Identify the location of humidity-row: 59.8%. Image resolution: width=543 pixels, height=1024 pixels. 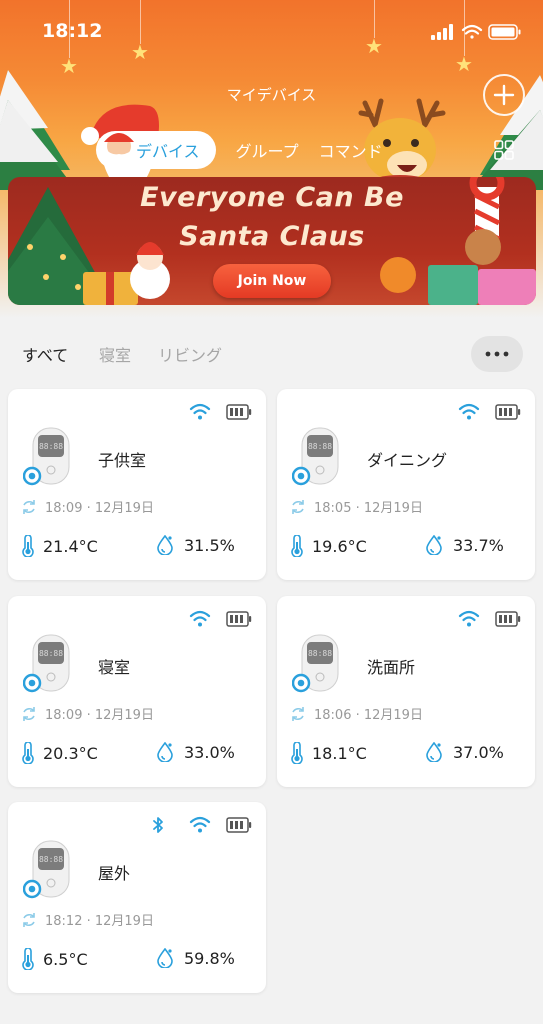
(195, 958).